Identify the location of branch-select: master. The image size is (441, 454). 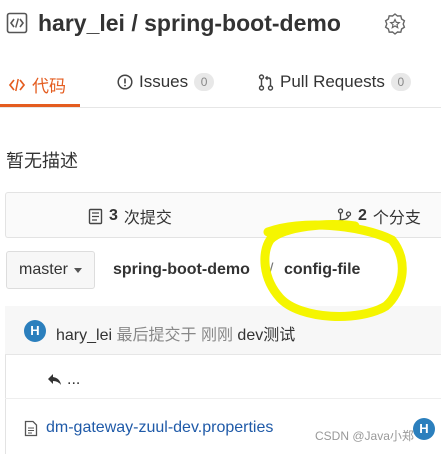
(50, 270).